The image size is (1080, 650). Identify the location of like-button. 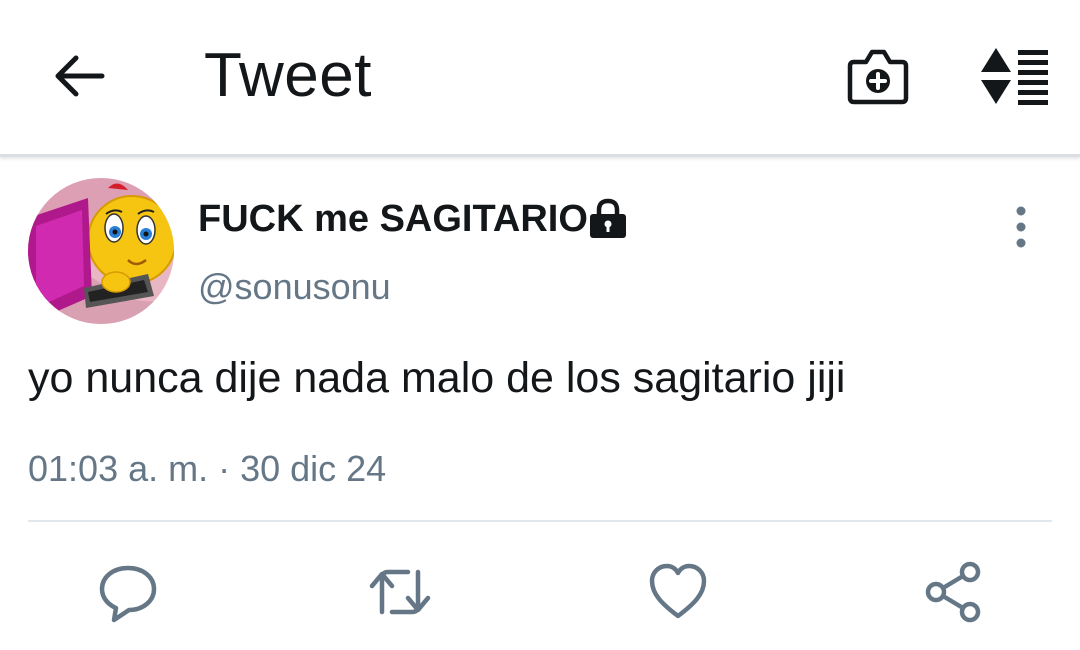
(678, 592).